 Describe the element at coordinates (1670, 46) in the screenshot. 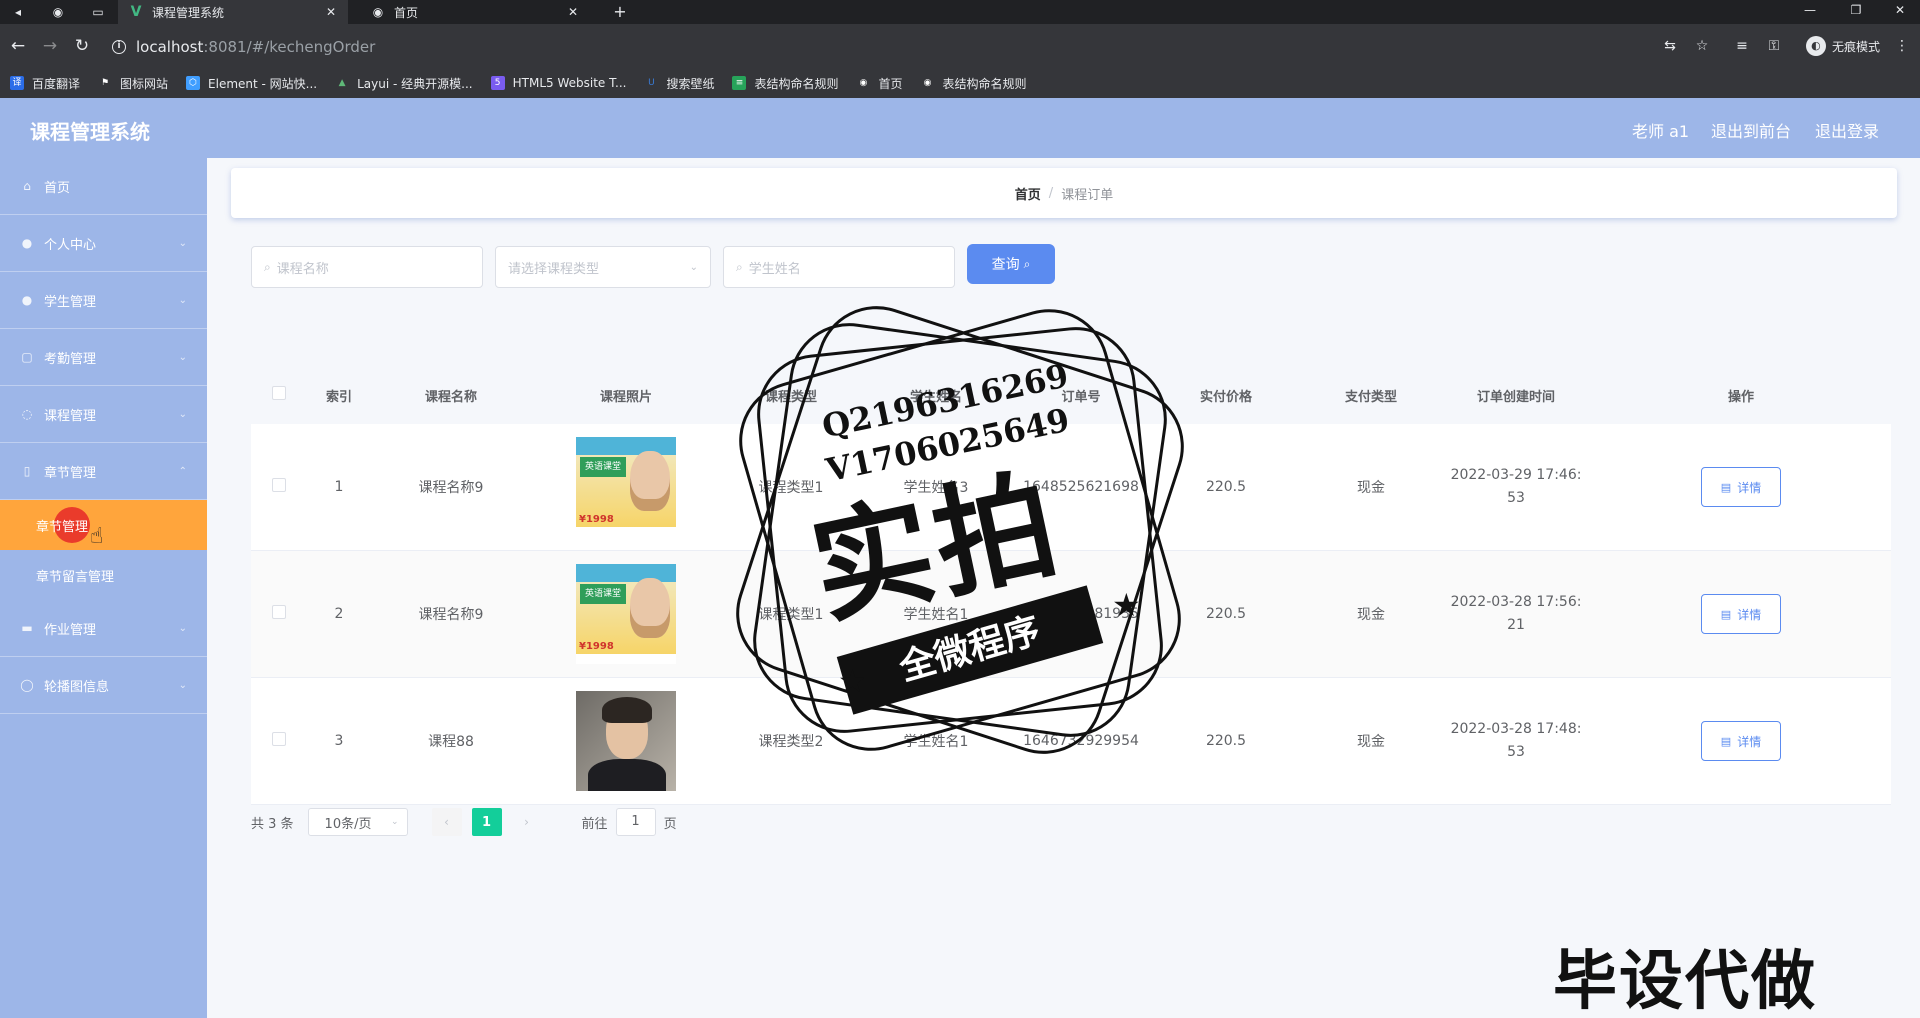

I see `translate-icon: ⇆` at that location.